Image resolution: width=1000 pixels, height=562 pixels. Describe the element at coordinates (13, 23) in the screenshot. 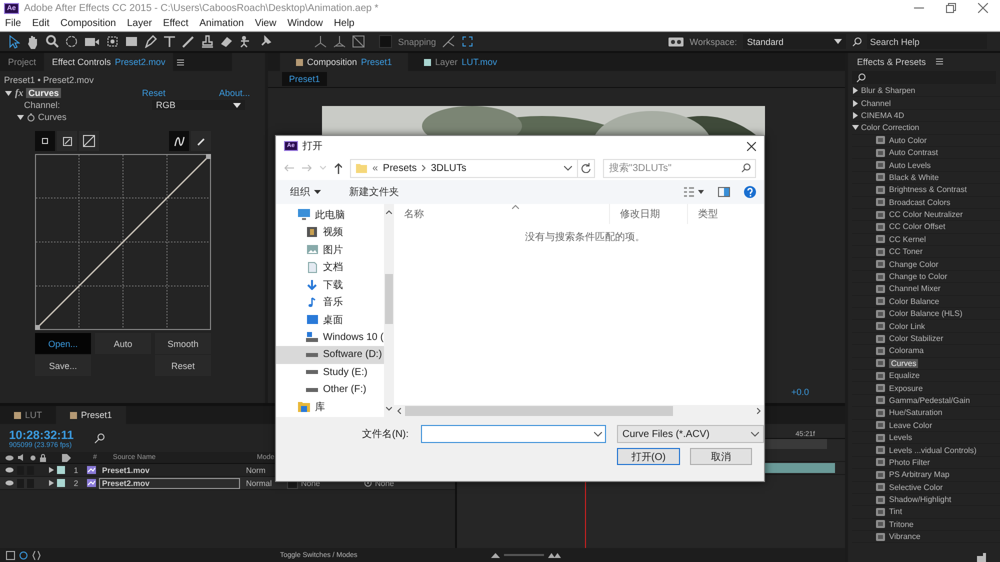

I see `menu-item: File` at that location.